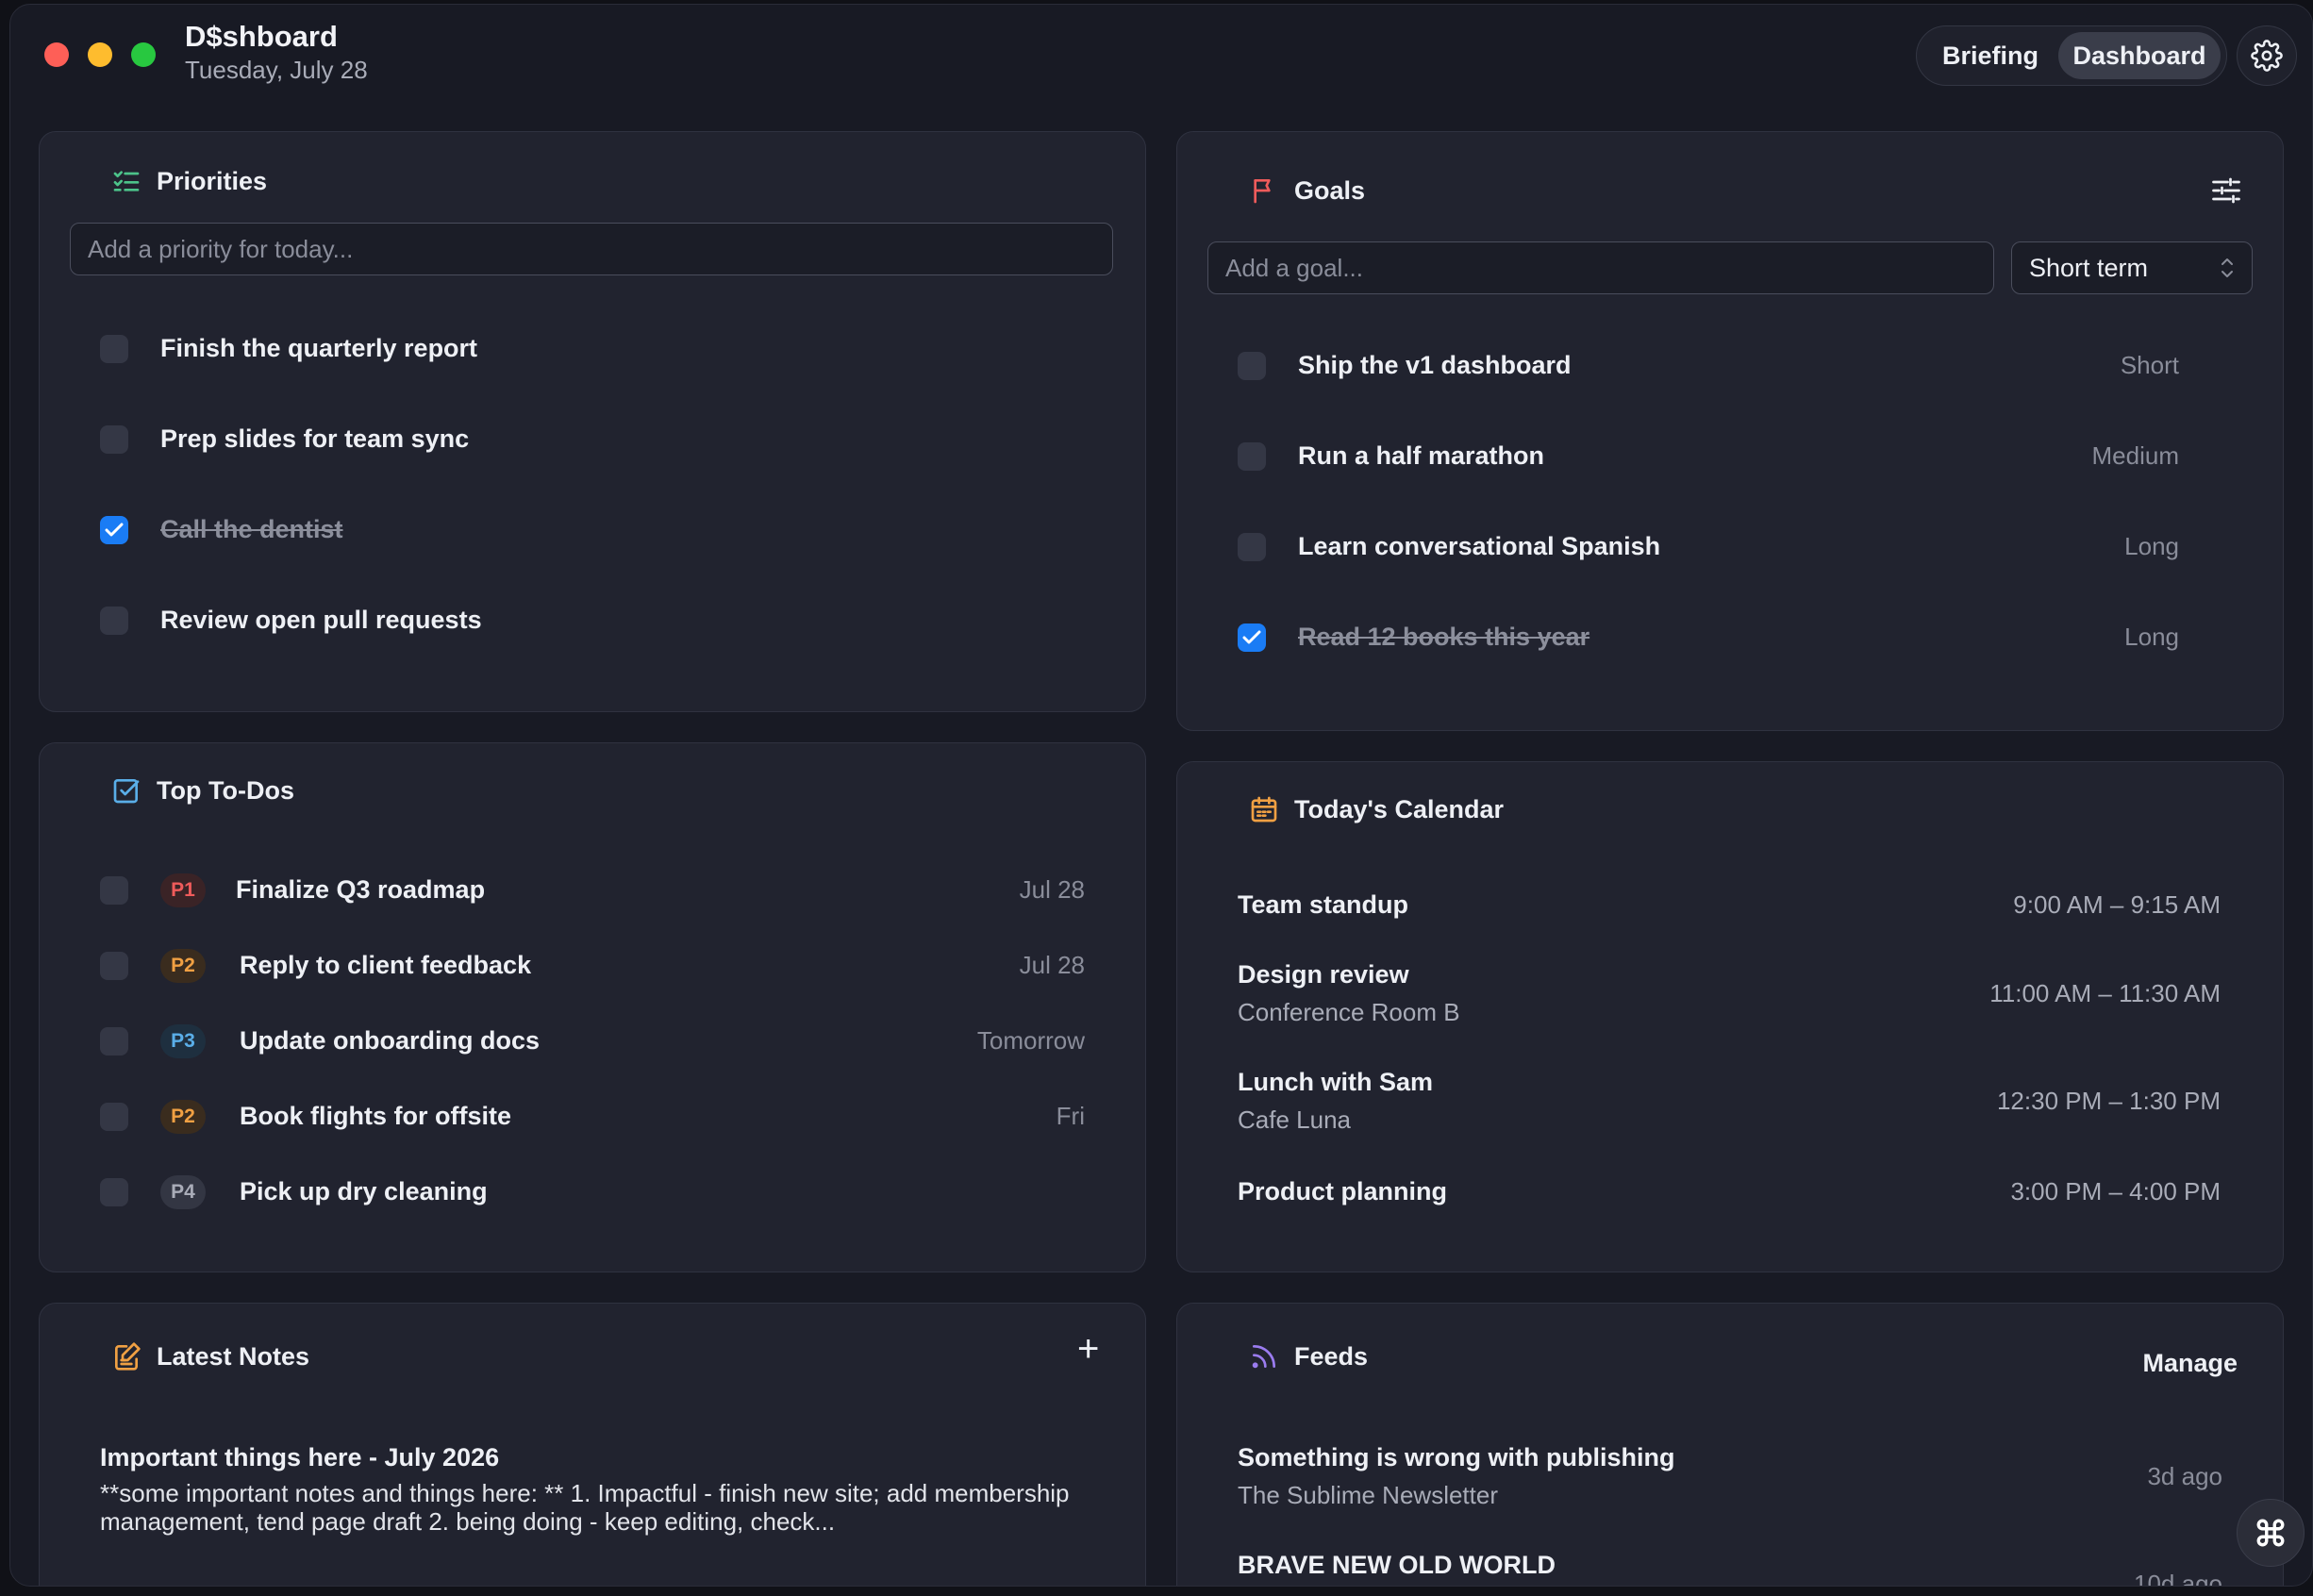 The height and width of the screenshot is (1596, 2313). I want to click on todo-due: Fri, so click(1070, 1116).